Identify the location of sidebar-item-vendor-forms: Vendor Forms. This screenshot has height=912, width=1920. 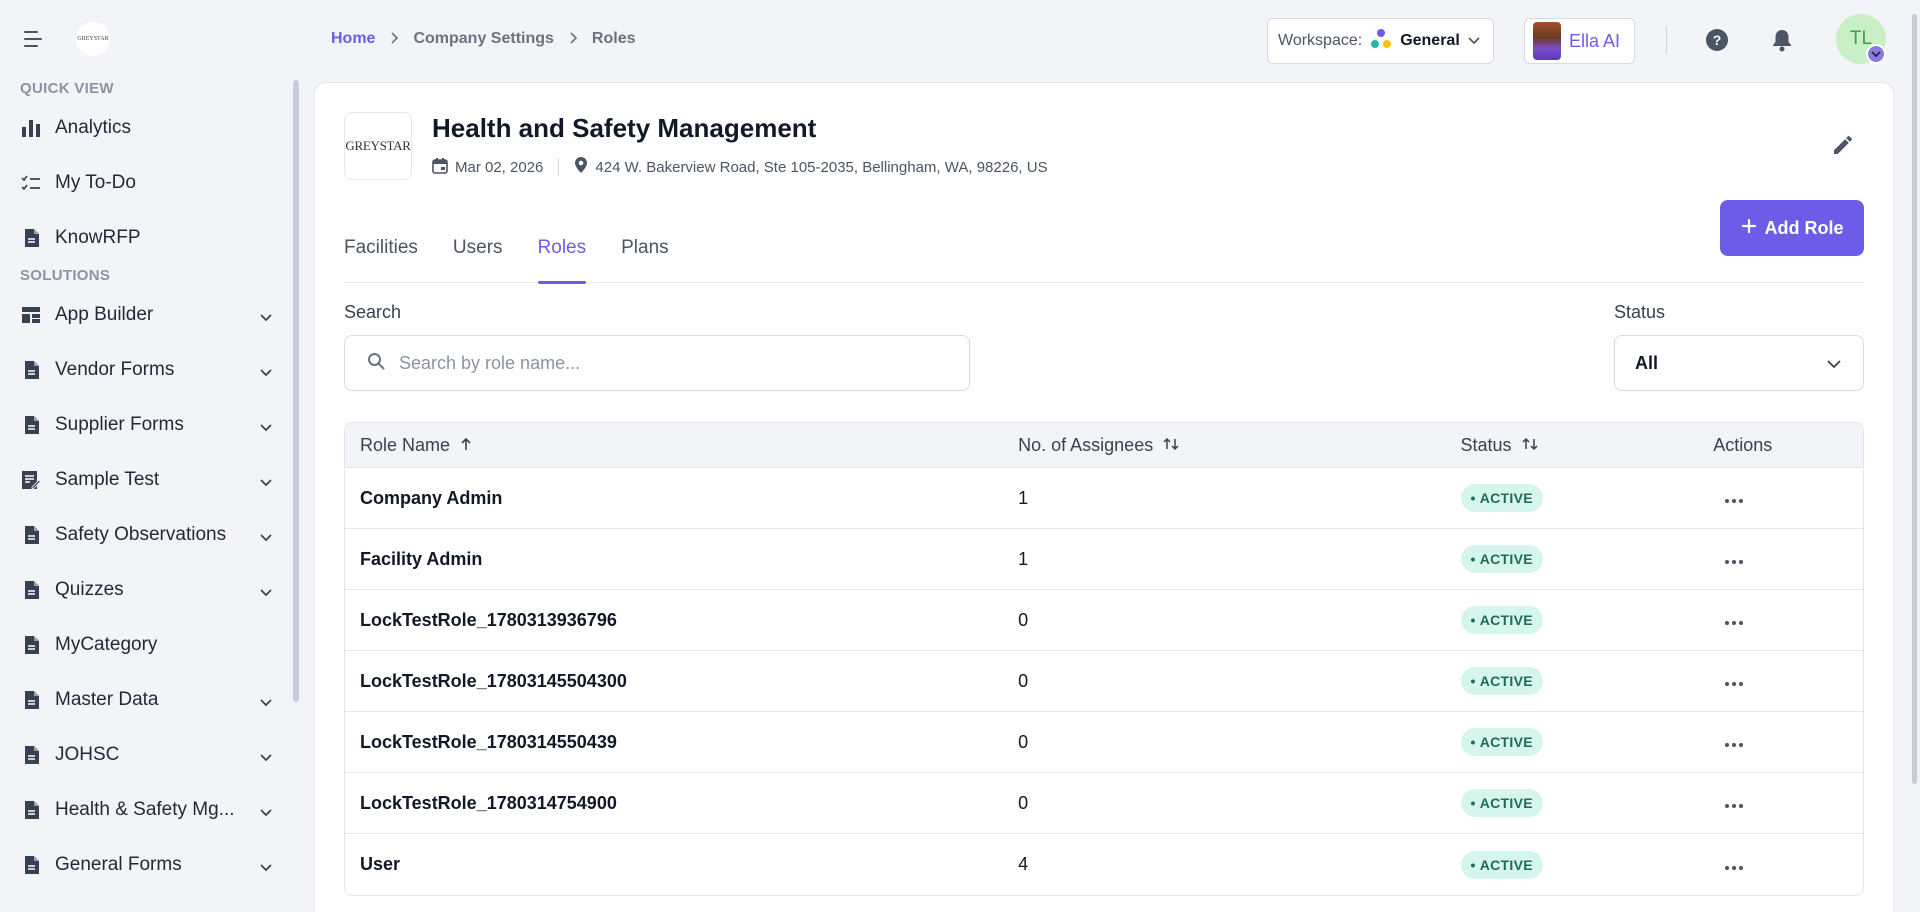
(150, 369).